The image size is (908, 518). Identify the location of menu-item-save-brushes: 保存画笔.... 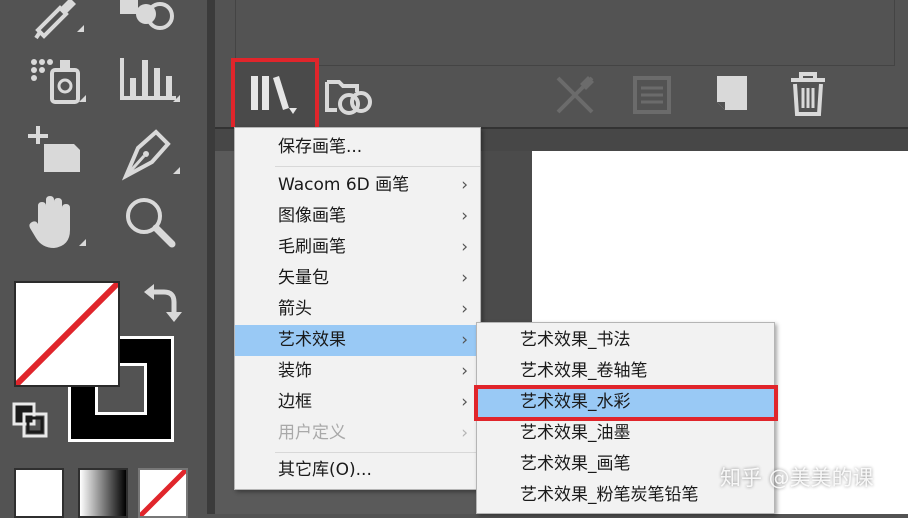
(357, 147).